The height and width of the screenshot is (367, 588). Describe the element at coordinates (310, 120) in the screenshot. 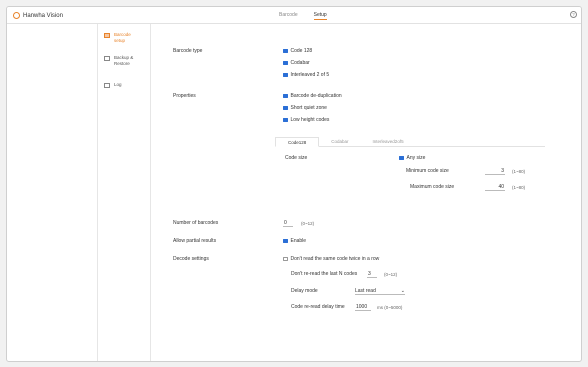

I see `checkbox-label: Low height codes` at that location.